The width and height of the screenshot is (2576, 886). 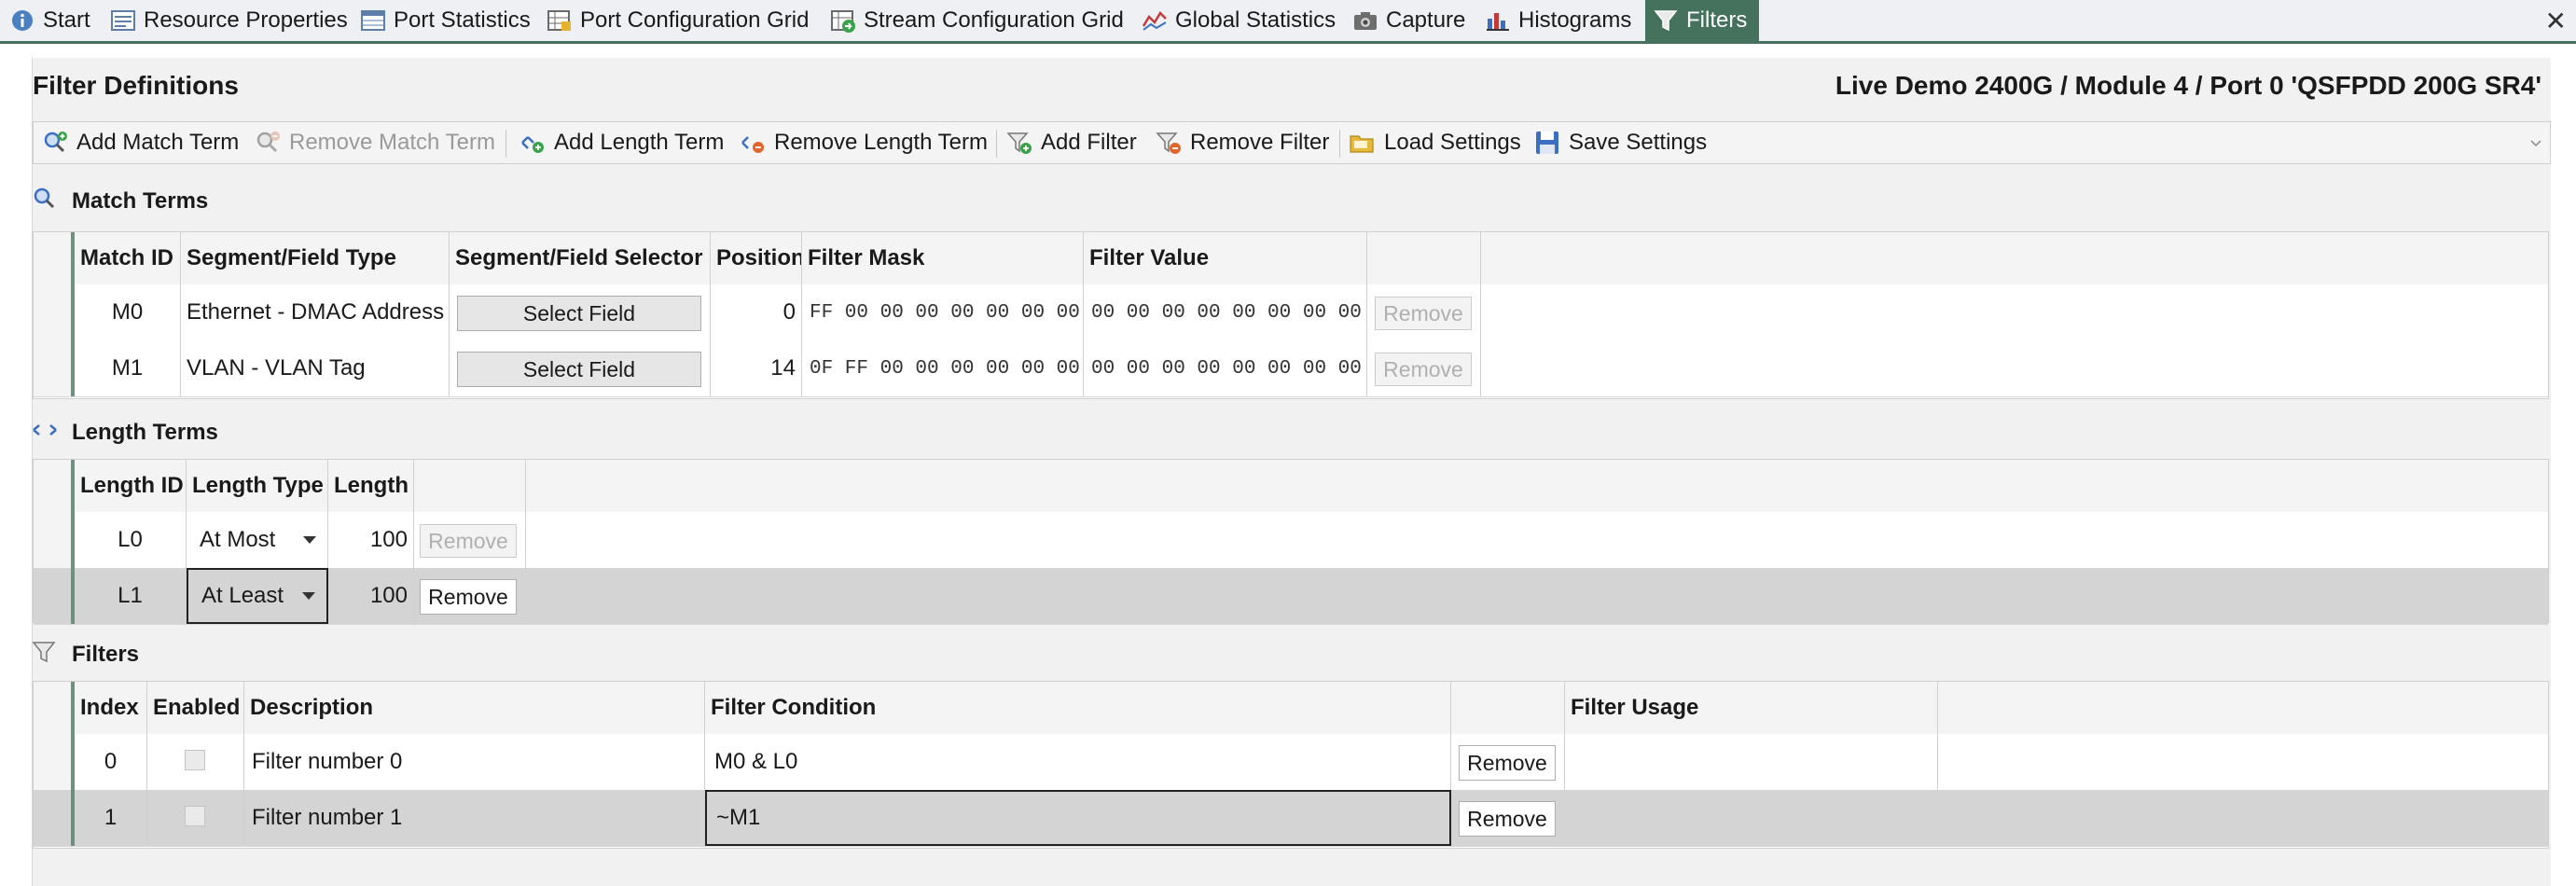 What do you see at coordinates (445, 20) in the screenshot?
I see `tab-port-statistics: Port Statistics` at bounding box center [445, 20].